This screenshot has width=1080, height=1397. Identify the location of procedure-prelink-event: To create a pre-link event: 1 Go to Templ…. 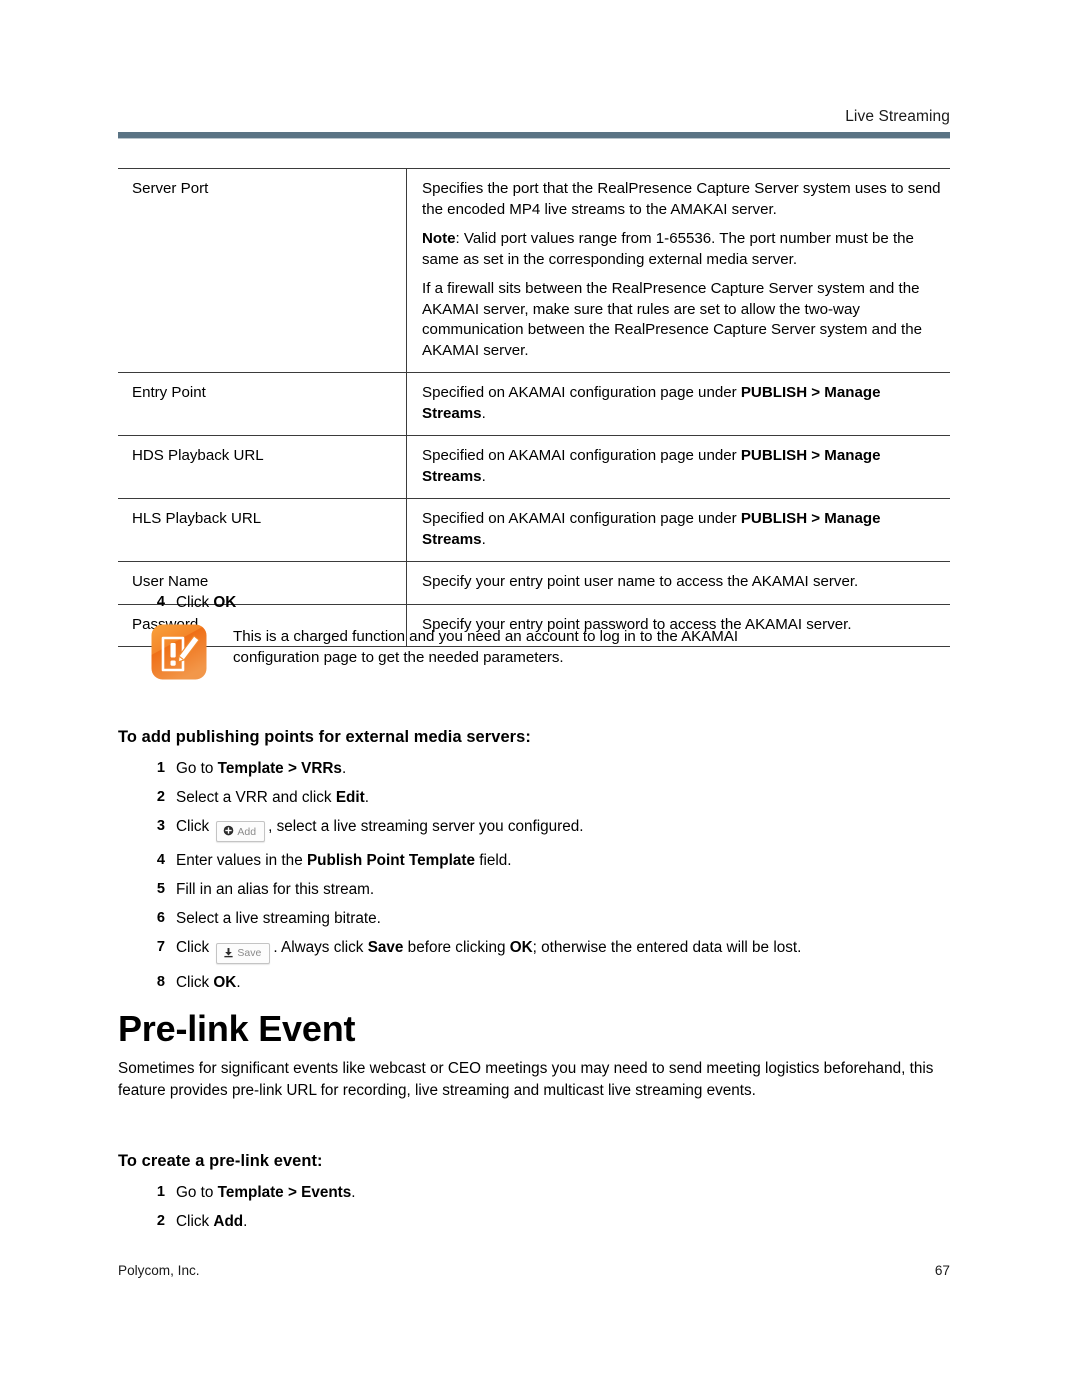
(534, 1196).